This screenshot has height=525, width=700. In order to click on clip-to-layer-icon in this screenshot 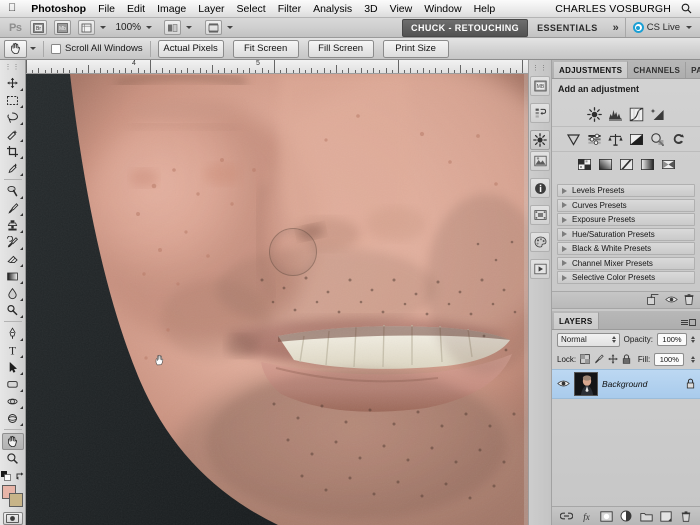, I will do `click(653, 299)`.